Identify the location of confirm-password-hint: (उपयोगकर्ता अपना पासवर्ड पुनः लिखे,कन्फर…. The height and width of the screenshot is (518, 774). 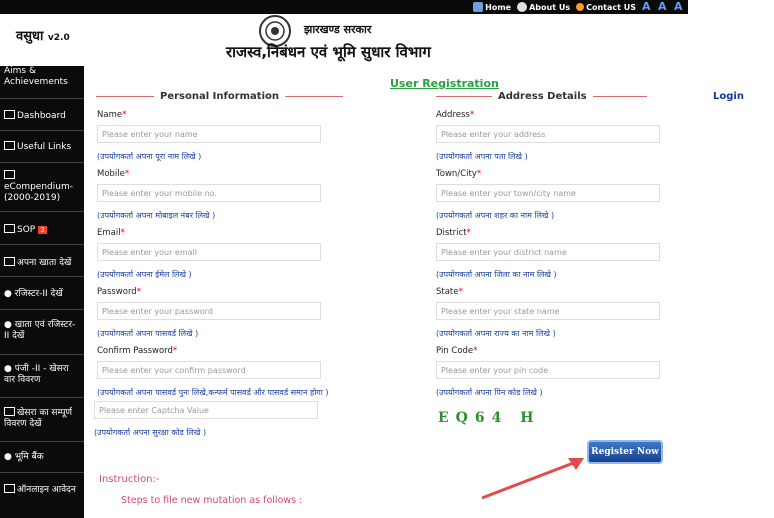
(213, 392).